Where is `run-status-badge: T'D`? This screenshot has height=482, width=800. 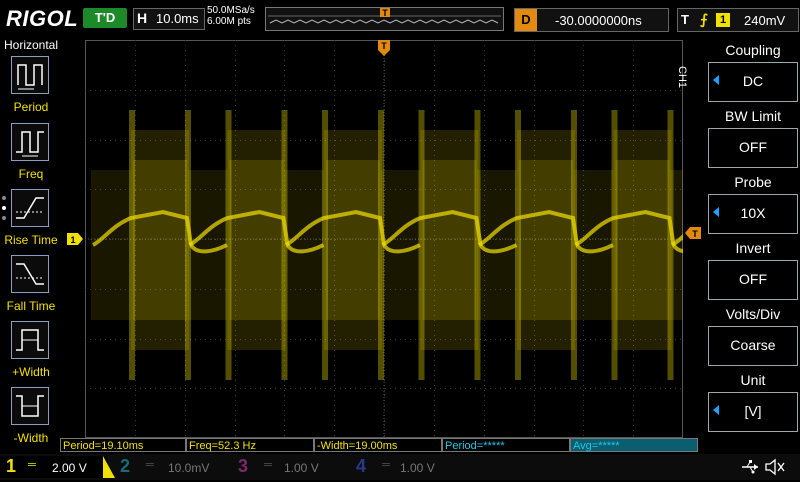
run-status-badge: T'D is located at coordinates (105, 18).